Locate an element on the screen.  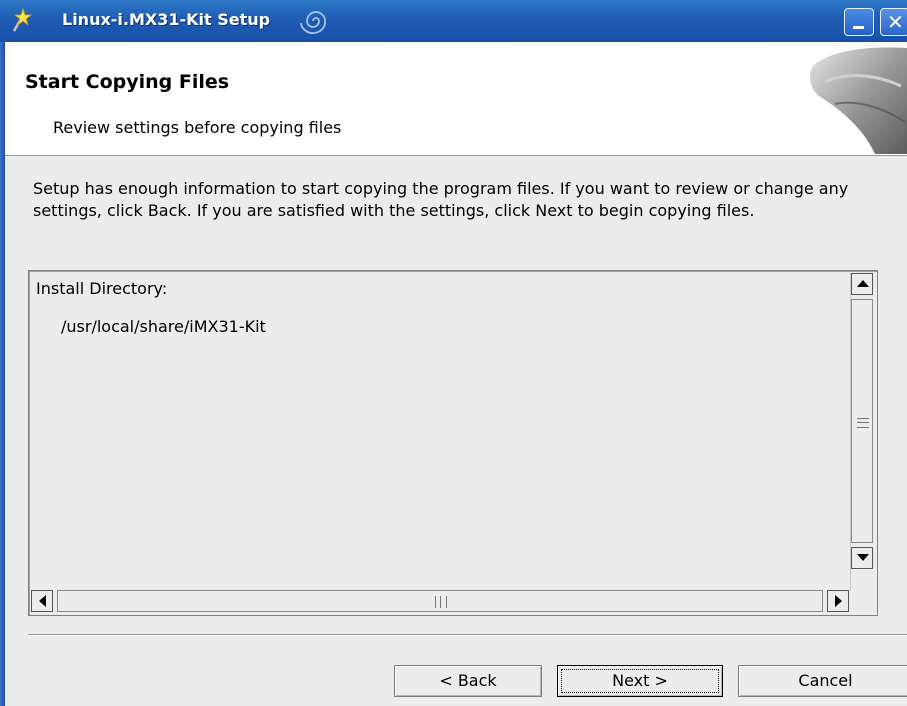
wand-icon is located at coordinates (22, 19).